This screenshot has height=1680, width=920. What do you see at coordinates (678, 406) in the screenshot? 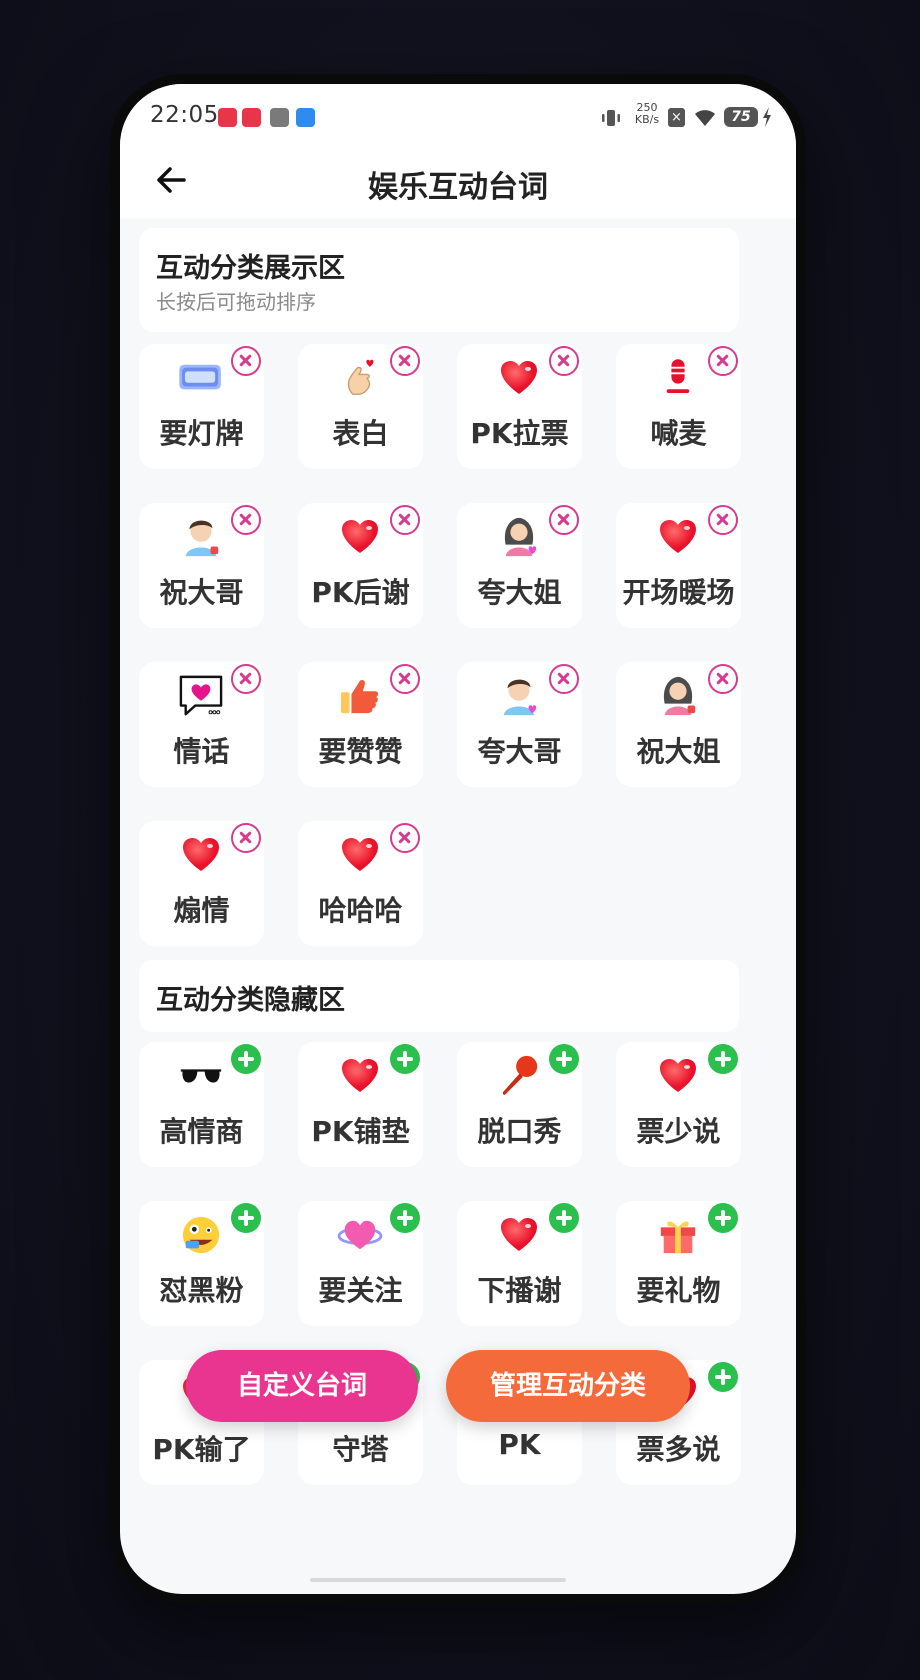
I see `shown-tile: 喊麦` at bounding box center [678, 406].